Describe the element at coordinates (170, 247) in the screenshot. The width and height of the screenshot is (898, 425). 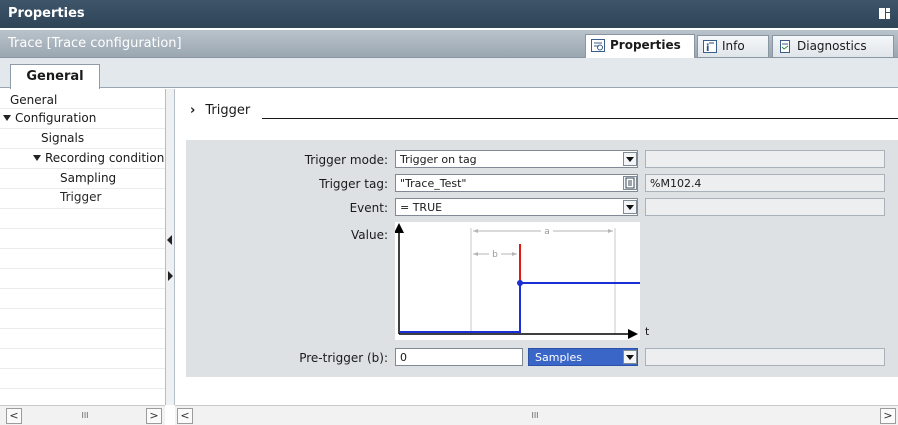
I see `panel-splitter` at that location.